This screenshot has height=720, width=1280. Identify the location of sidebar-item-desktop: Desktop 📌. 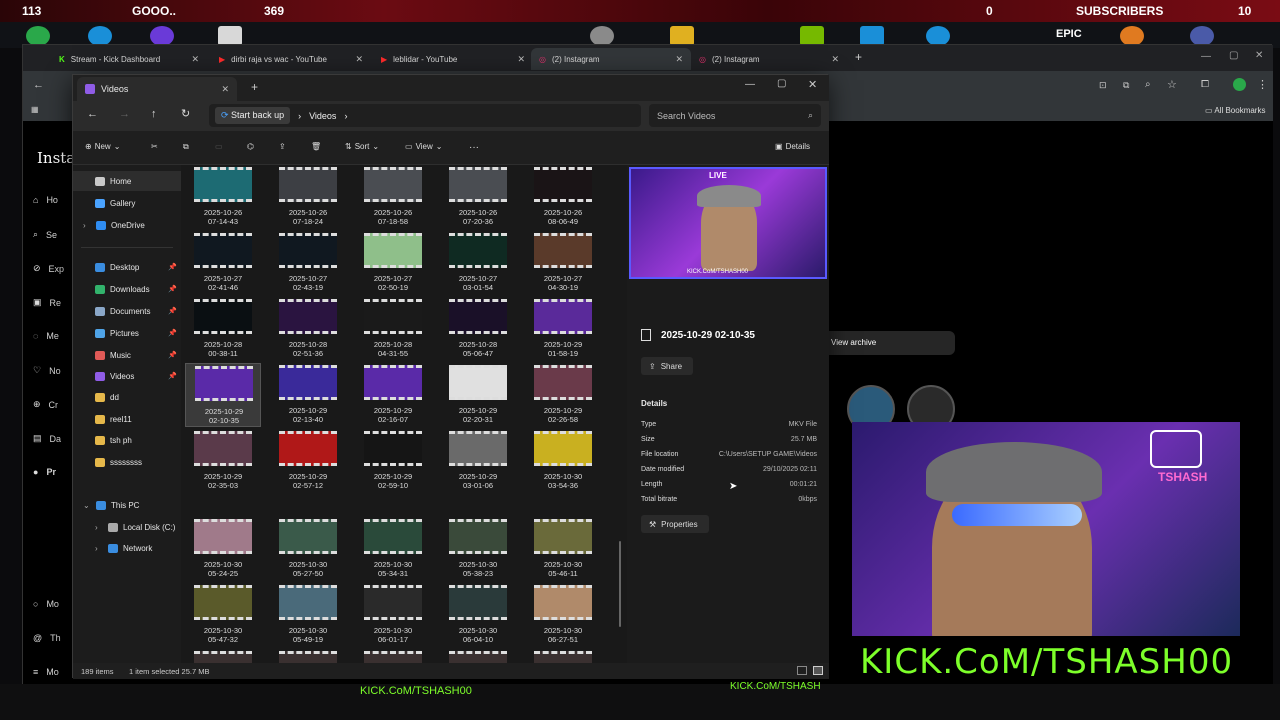
(127, 267).